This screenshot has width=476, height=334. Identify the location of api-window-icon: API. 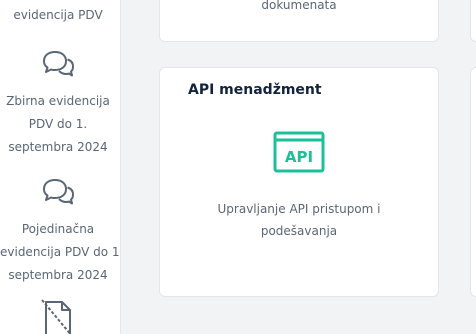
(299, 152).